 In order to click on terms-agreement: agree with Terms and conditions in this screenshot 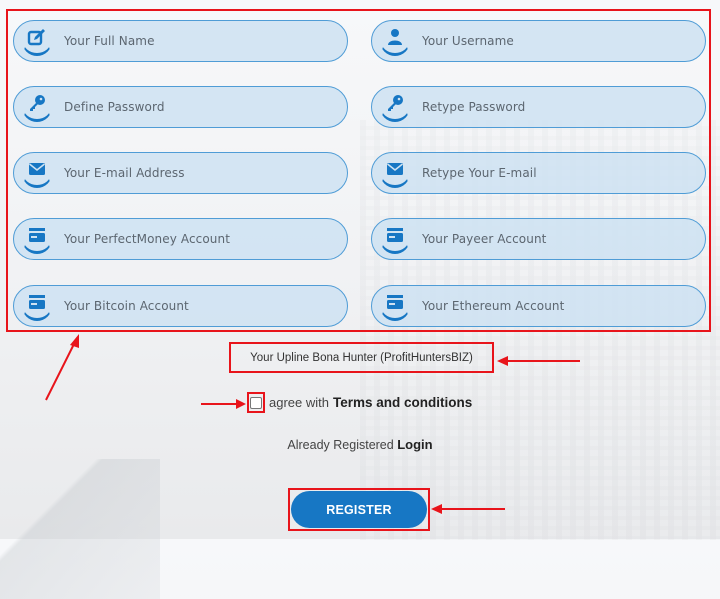, I will do `click(359, 402)`.